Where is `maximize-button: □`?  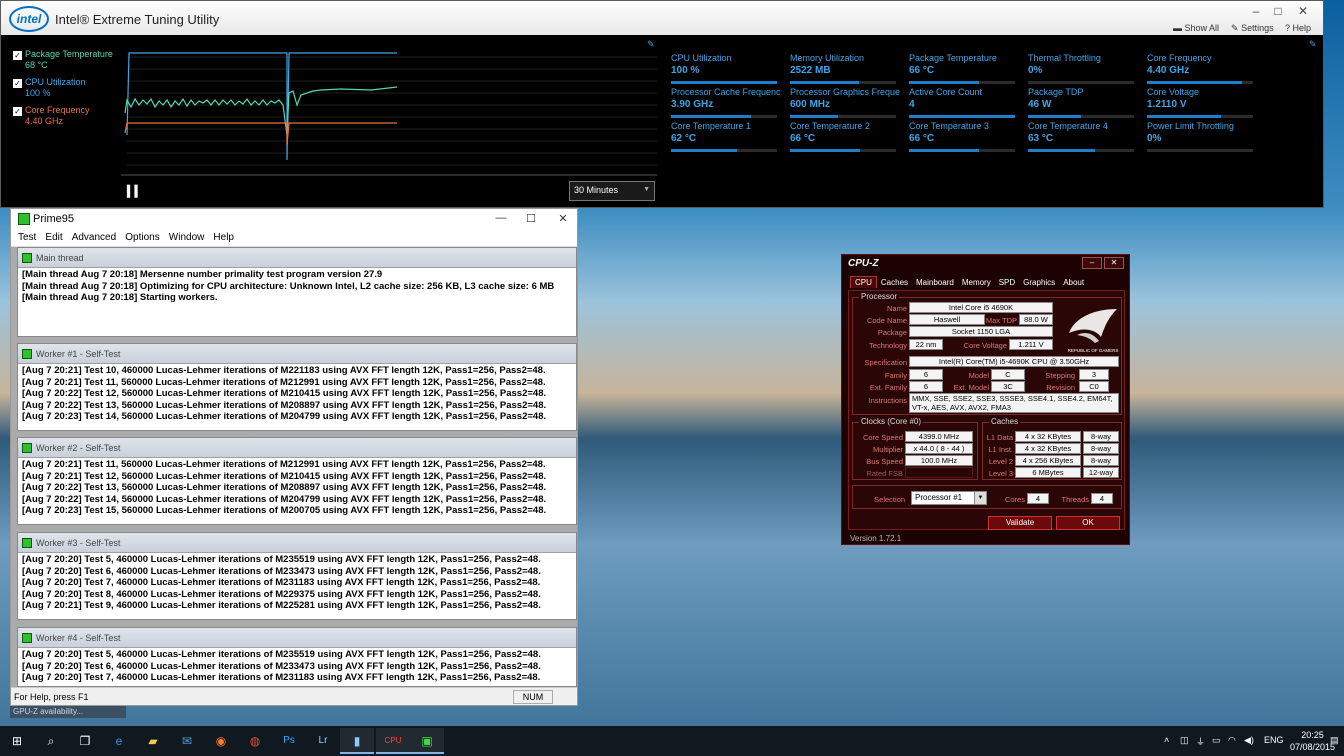
maximize-button: □ is located at coordinates (1278, 11).